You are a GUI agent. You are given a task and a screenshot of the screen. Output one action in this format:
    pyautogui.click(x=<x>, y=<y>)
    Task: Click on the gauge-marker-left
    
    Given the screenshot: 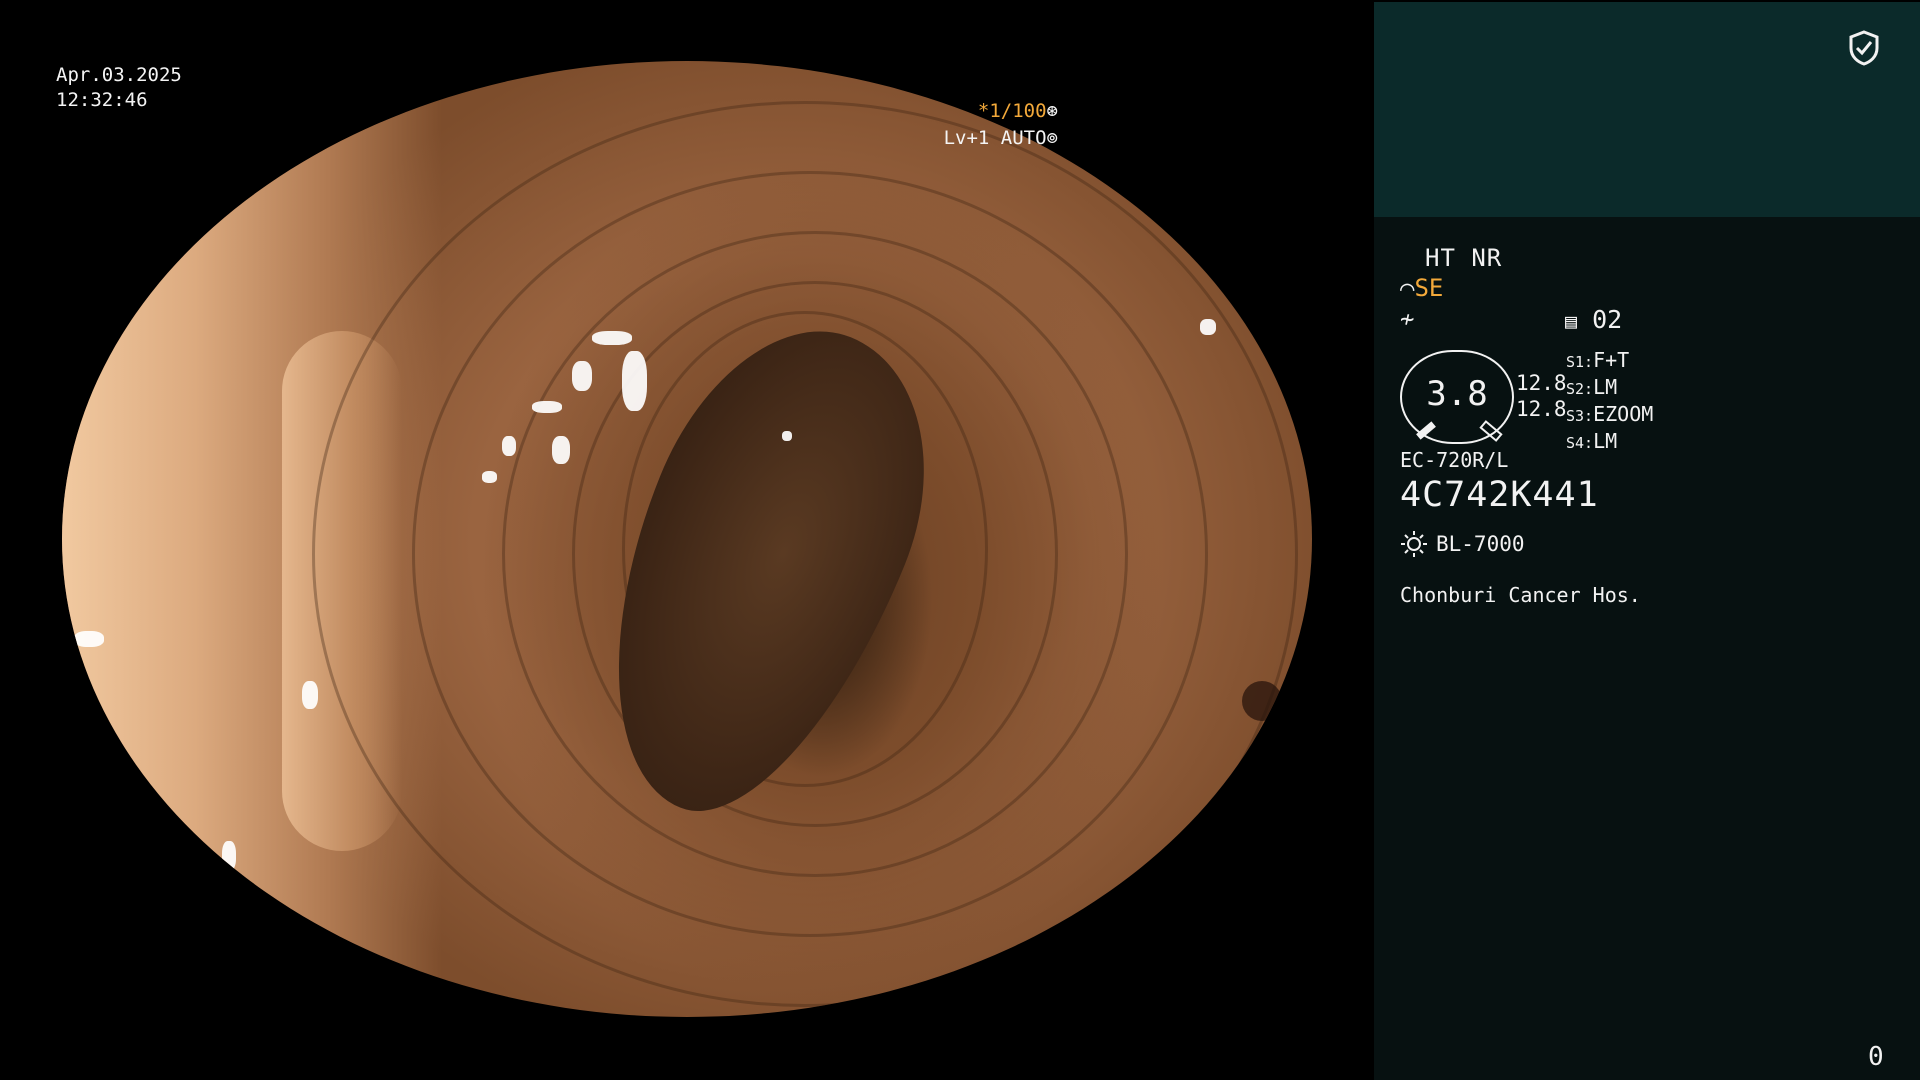 What is the action you would take?
    pyautogui.click(x=1426, y=430)
    